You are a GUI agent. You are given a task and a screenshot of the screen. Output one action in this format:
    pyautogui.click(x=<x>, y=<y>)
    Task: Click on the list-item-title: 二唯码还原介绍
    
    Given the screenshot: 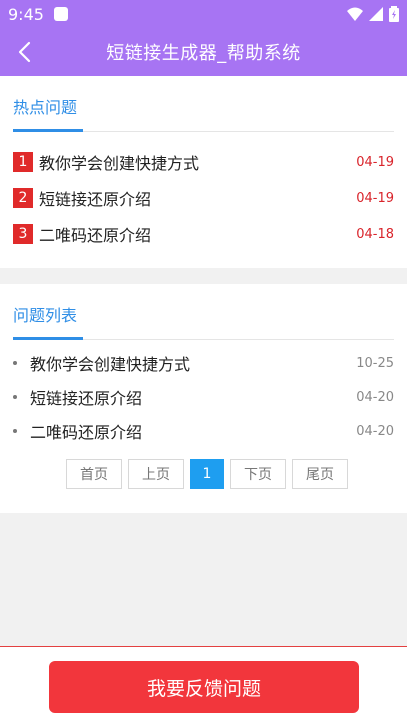 What is the action you would take?
    pyautogui.click(x=86, y=432)
    